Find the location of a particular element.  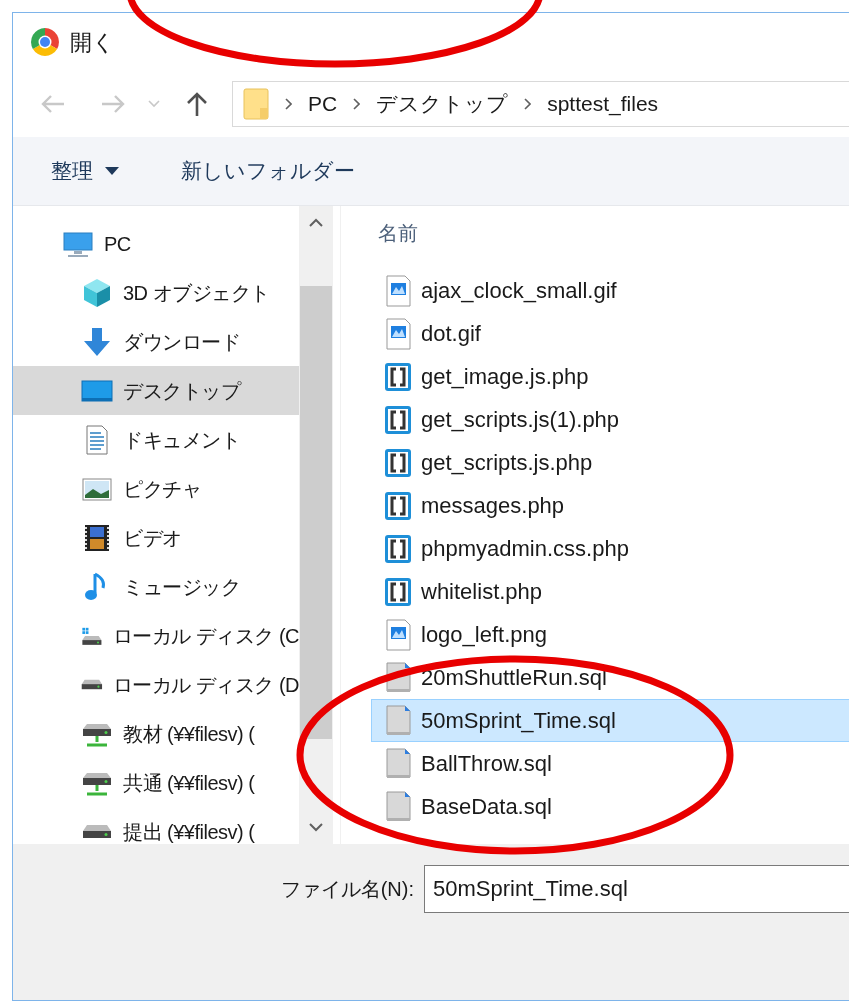

download-arrow-icon is located at coordinates (97, 341).